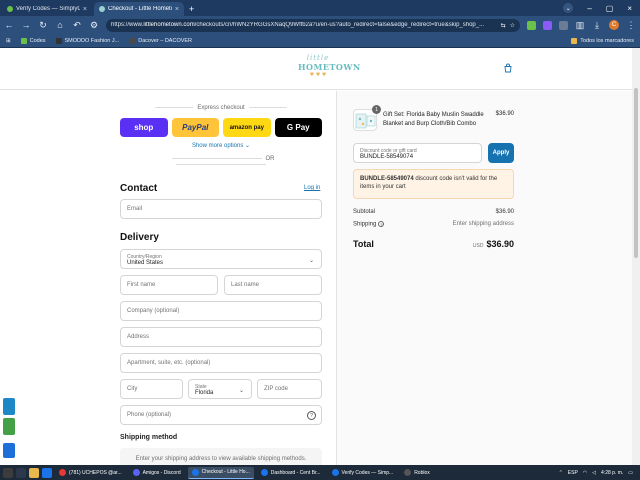 The width and height of the screenshot is (640, 480). I want to click on phone-field: Phone (optional) ?, so click(221, 415).